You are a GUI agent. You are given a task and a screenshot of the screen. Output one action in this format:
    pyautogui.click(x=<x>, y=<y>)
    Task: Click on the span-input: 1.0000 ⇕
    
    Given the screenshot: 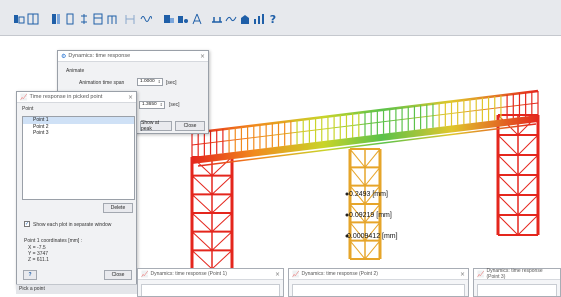 What is the action you would take?
    pyautogui.click(x=150, y=82)
    